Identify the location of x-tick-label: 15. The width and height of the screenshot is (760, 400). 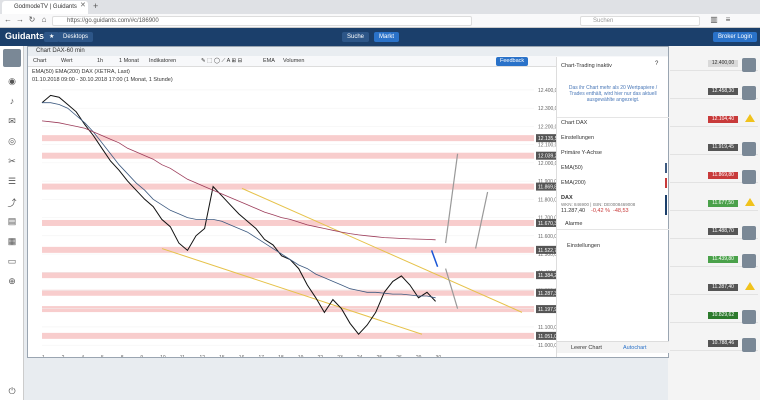
(222, 356).